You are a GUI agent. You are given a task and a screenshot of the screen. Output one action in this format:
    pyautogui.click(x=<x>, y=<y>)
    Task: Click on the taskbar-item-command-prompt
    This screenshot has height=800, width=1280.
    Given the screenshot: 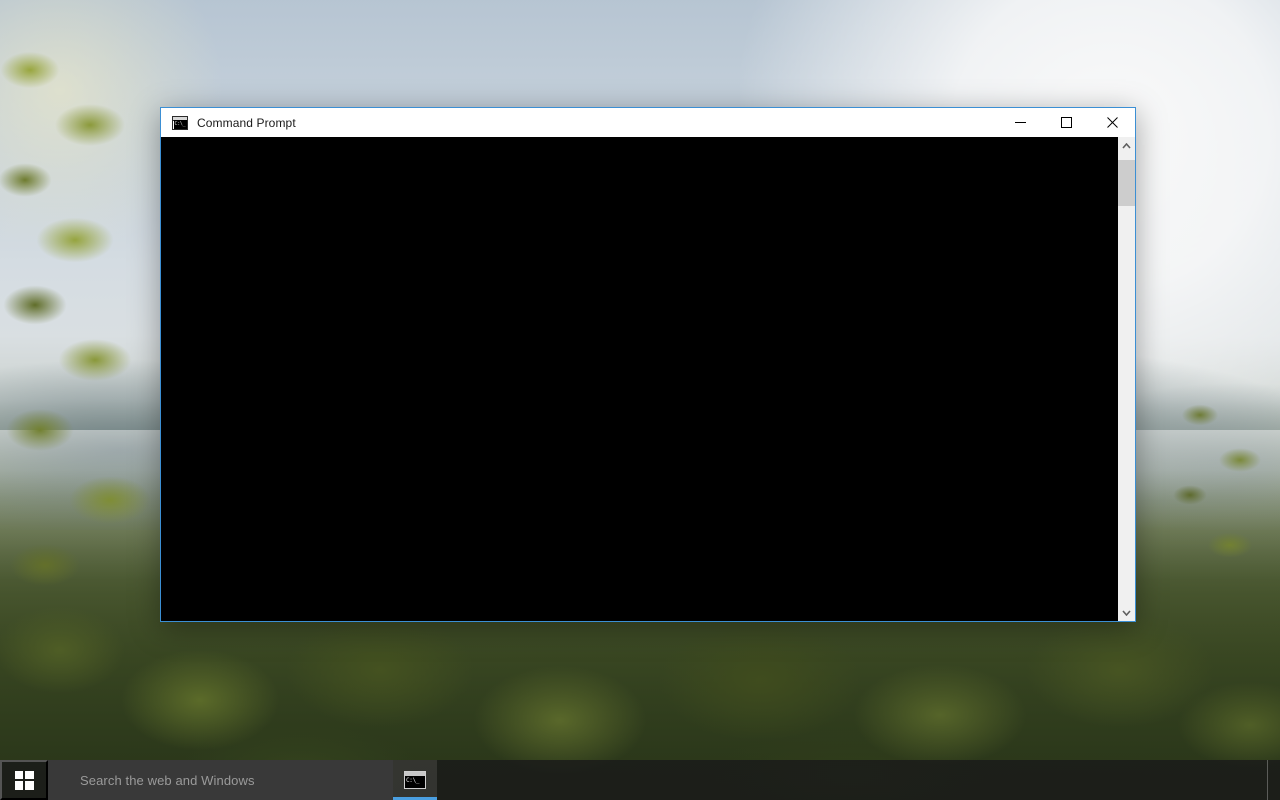 What is the action you would take?
    pyautogui.click(x=415, y=780)
    